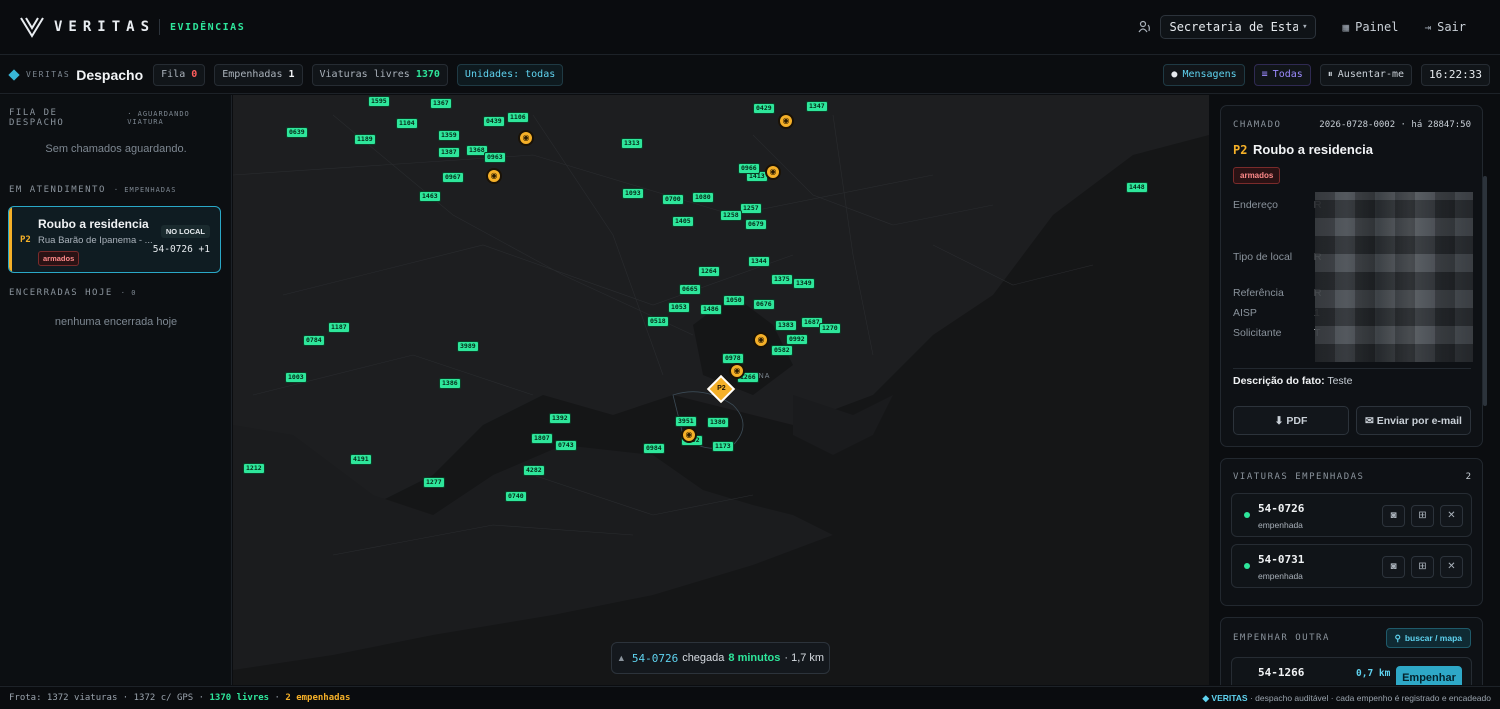 Image resolution: width=1500 pixels, height=709 pixels. Describe the element at coordinates (75, 75) in the screenshot. I see `breadcrumb: VERITAS Despacho` at that location.